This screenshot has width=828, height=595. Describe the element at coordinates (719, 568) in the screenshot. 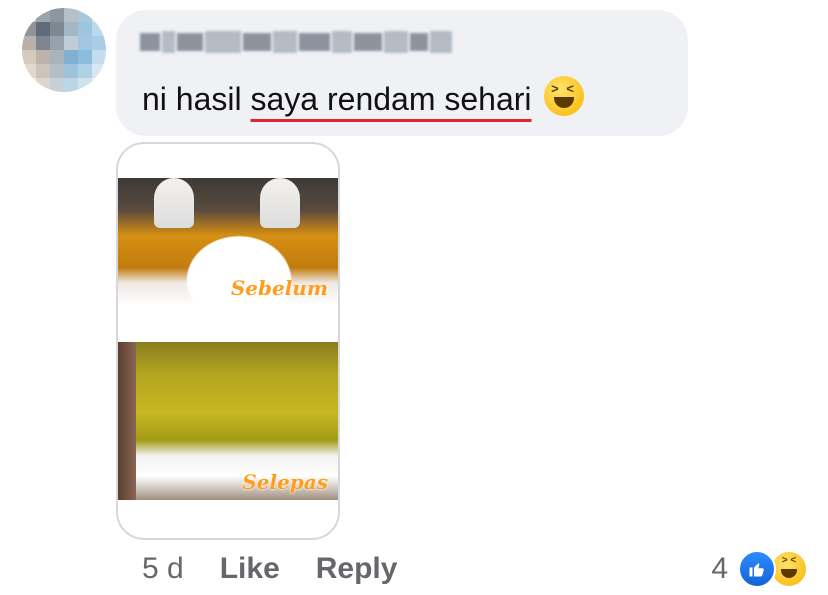

I see `reaction-count: 4` at that location.